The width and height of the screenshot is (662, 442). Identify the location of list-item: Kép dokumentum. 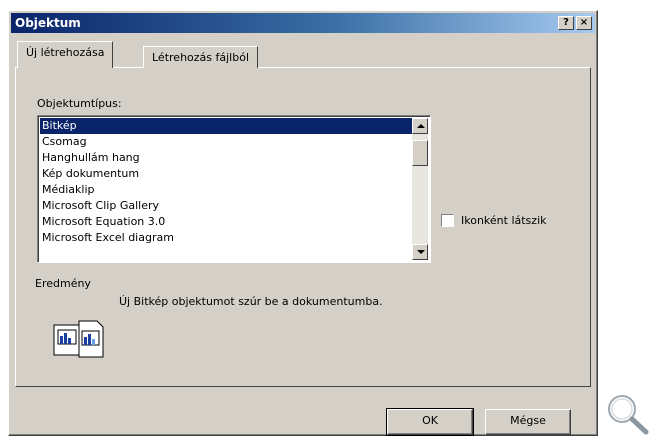
(226, 174).